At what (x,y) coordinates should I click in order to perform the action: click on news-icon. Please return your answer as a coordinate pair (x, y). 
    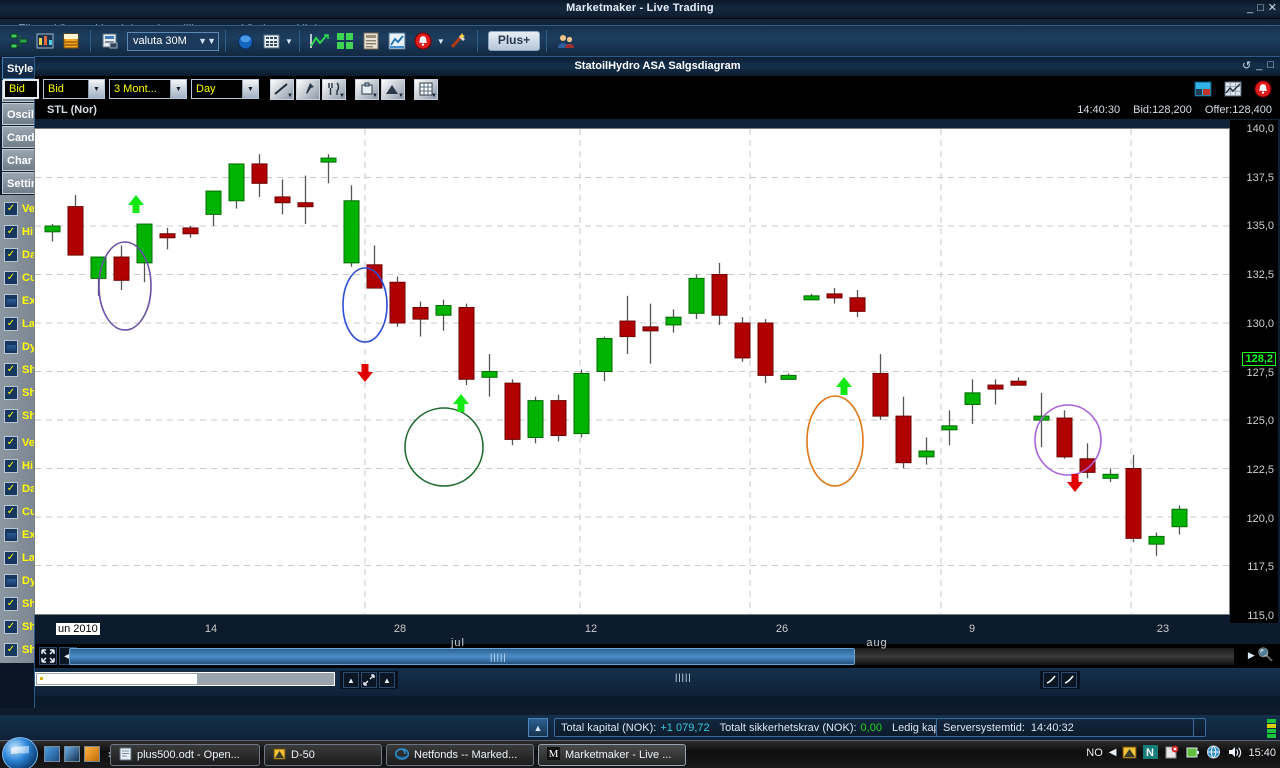
    Looking at the image, I should click on (371, 41).